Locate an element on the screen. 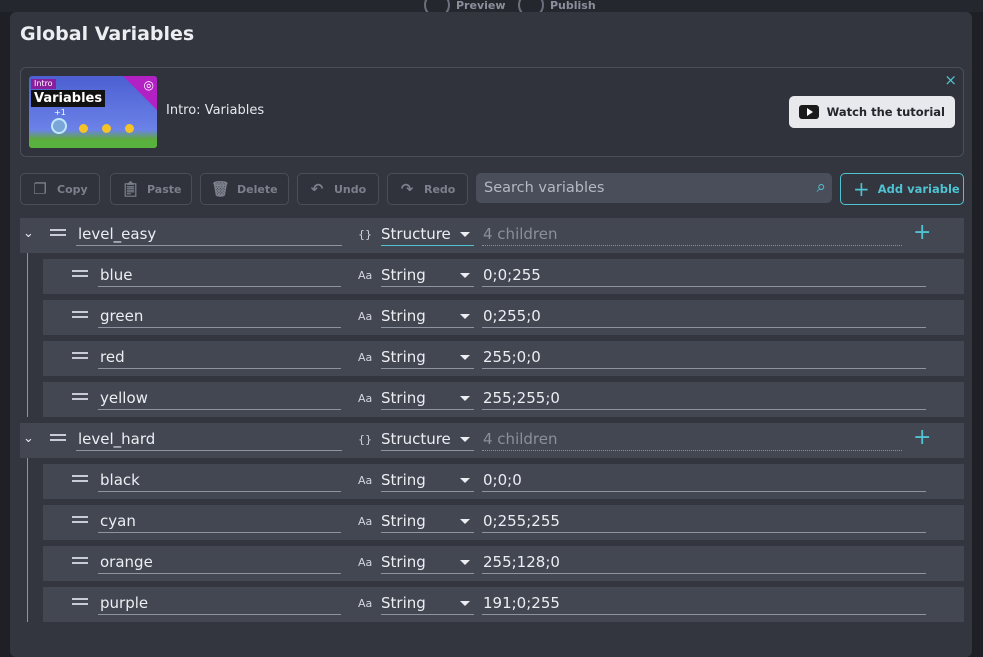  variable-value-field: 0;0;255 is located at coordinates (704, 276).